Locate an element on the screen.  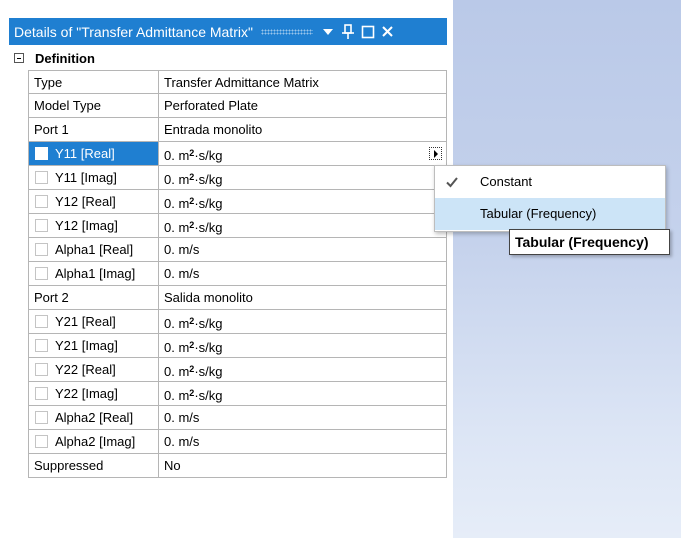
property-name-cell: Y21 [Real] is located at coordinates (93, 322).